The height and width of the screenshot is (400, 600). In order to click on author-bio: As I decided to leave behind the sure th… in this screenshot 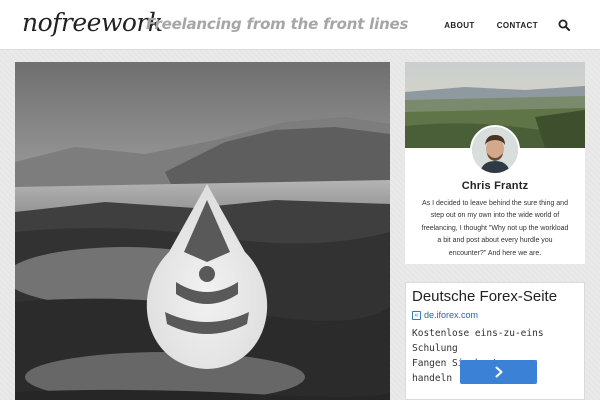, I will do `click(495, 229)`.